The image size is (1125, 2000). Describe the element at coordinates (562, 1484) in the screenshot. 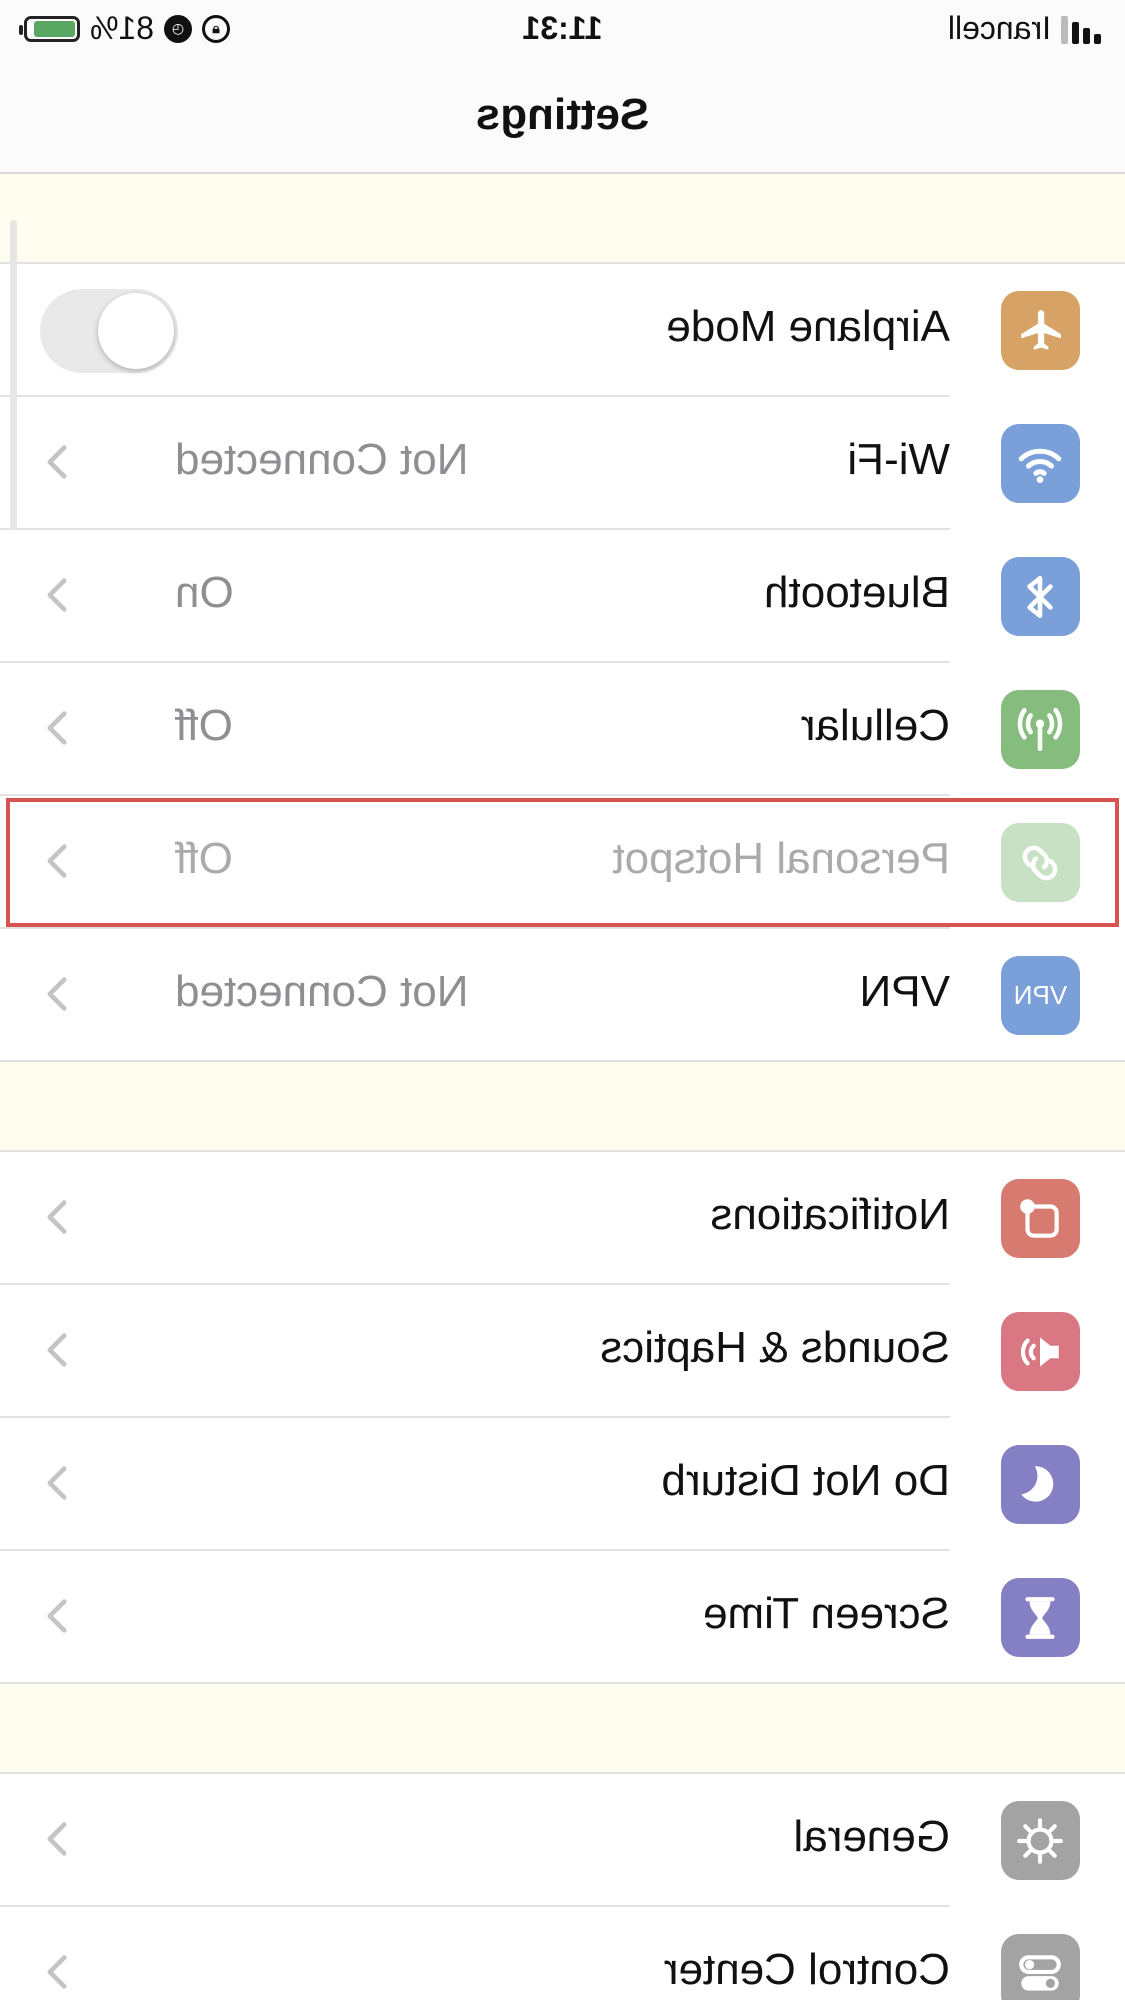

I see `settings-row-do-not-disturb: Do Not Disturb` at that location.